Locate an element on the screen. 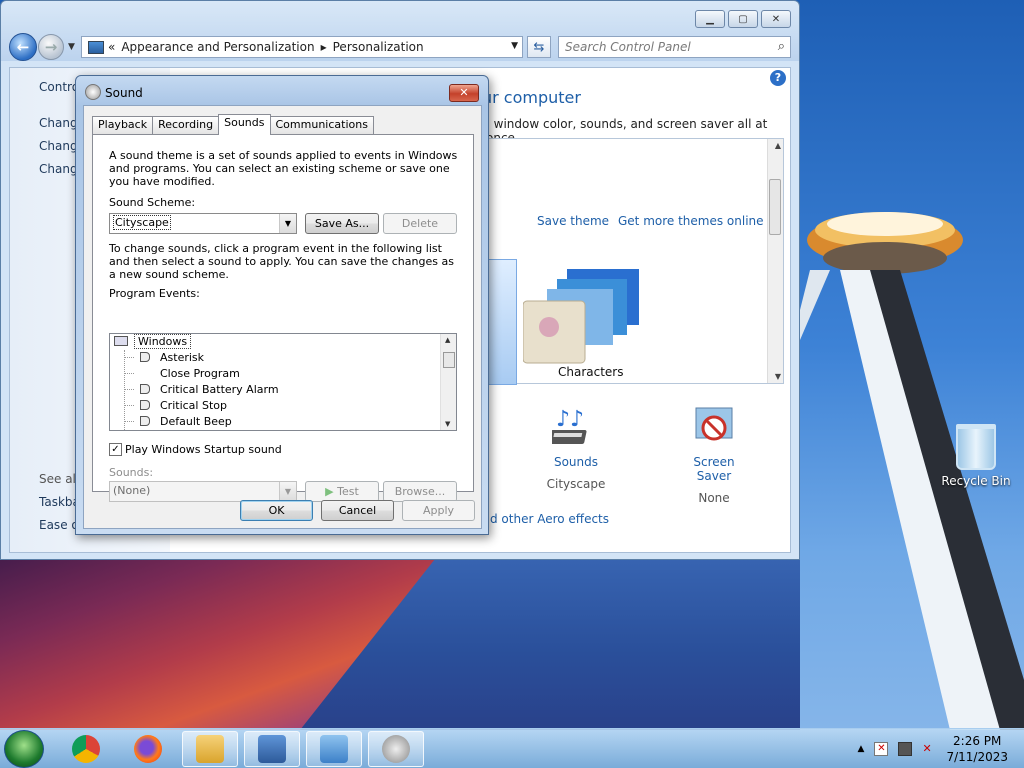  taskbar-firefox is located at coordinates (148, 749).